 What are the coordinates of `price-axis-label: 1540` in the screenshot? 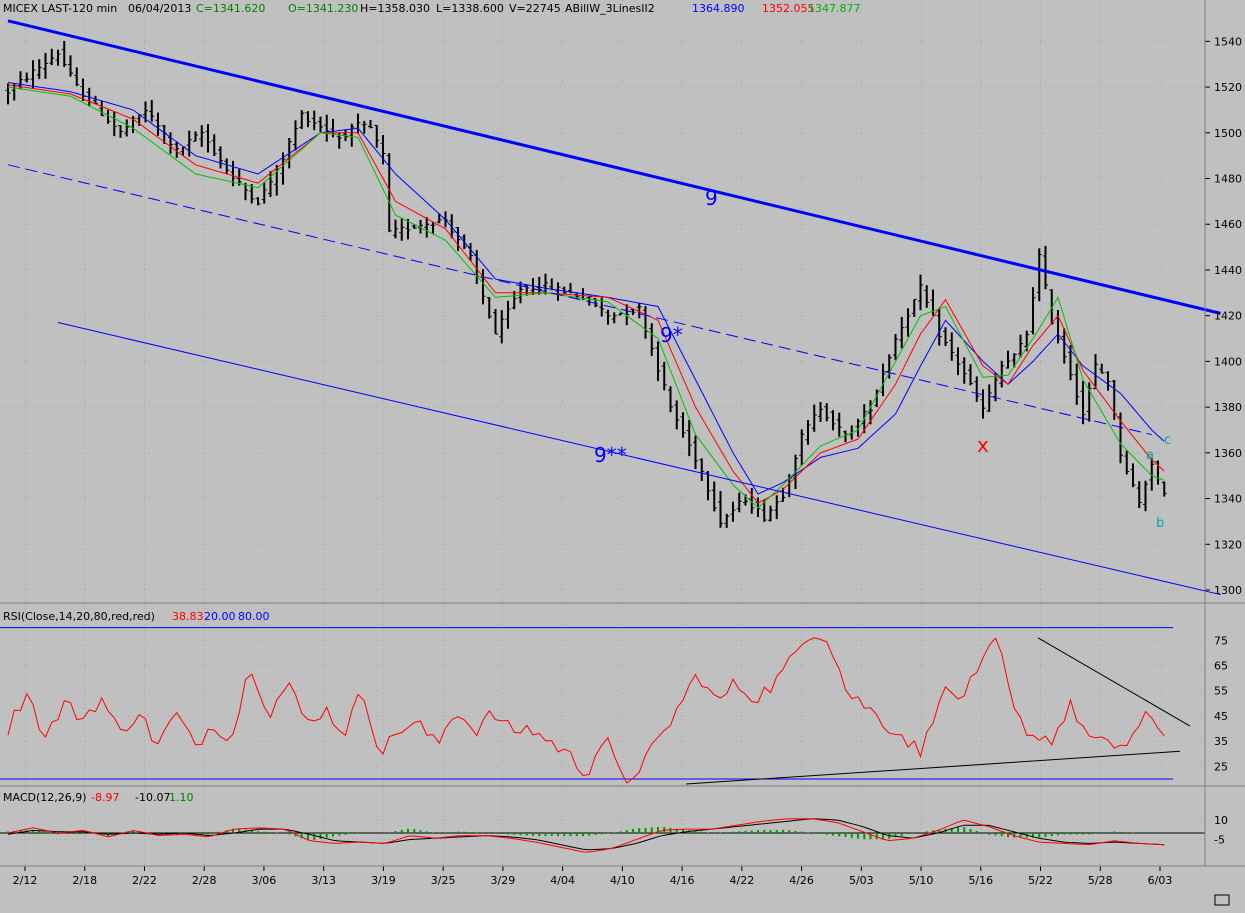 It's located at (1228, 41).